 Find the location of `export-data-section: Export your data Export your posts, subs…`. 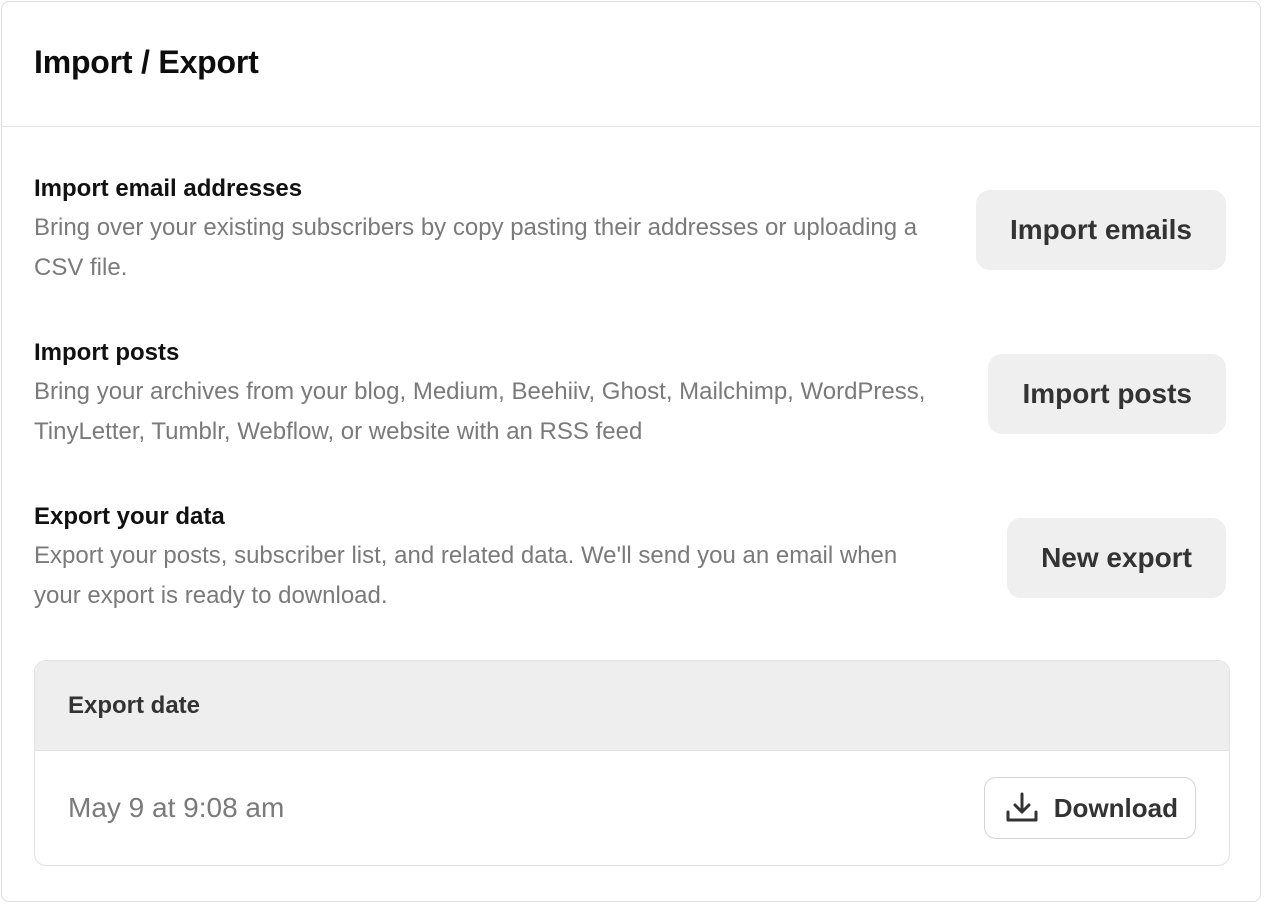

export-data-section: Export your data Export your posts, subs… is located at coordinates (630, 559).